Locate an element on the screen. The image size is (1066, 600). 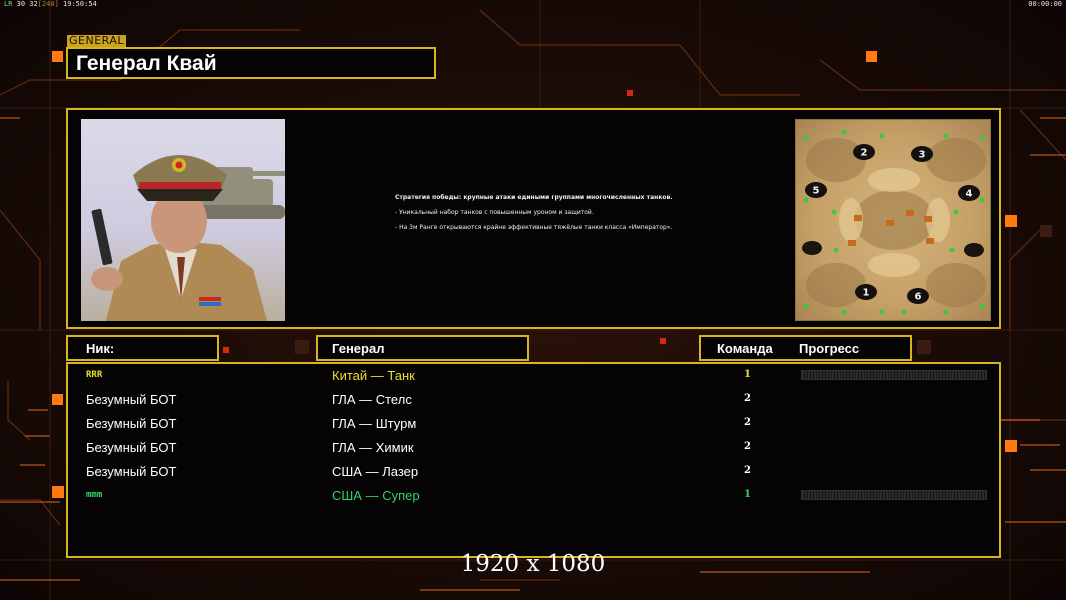
player-row: mmm США — Супер 1 is located at coordinates (533, 496).